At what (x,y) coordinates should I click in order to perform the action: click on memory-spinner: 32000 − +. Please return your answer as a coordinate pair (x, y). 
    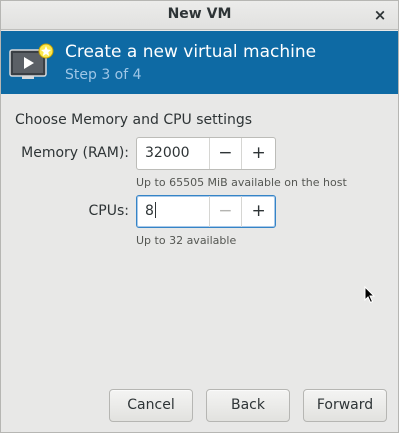
    Looking at the image, I should click on (206, 153).